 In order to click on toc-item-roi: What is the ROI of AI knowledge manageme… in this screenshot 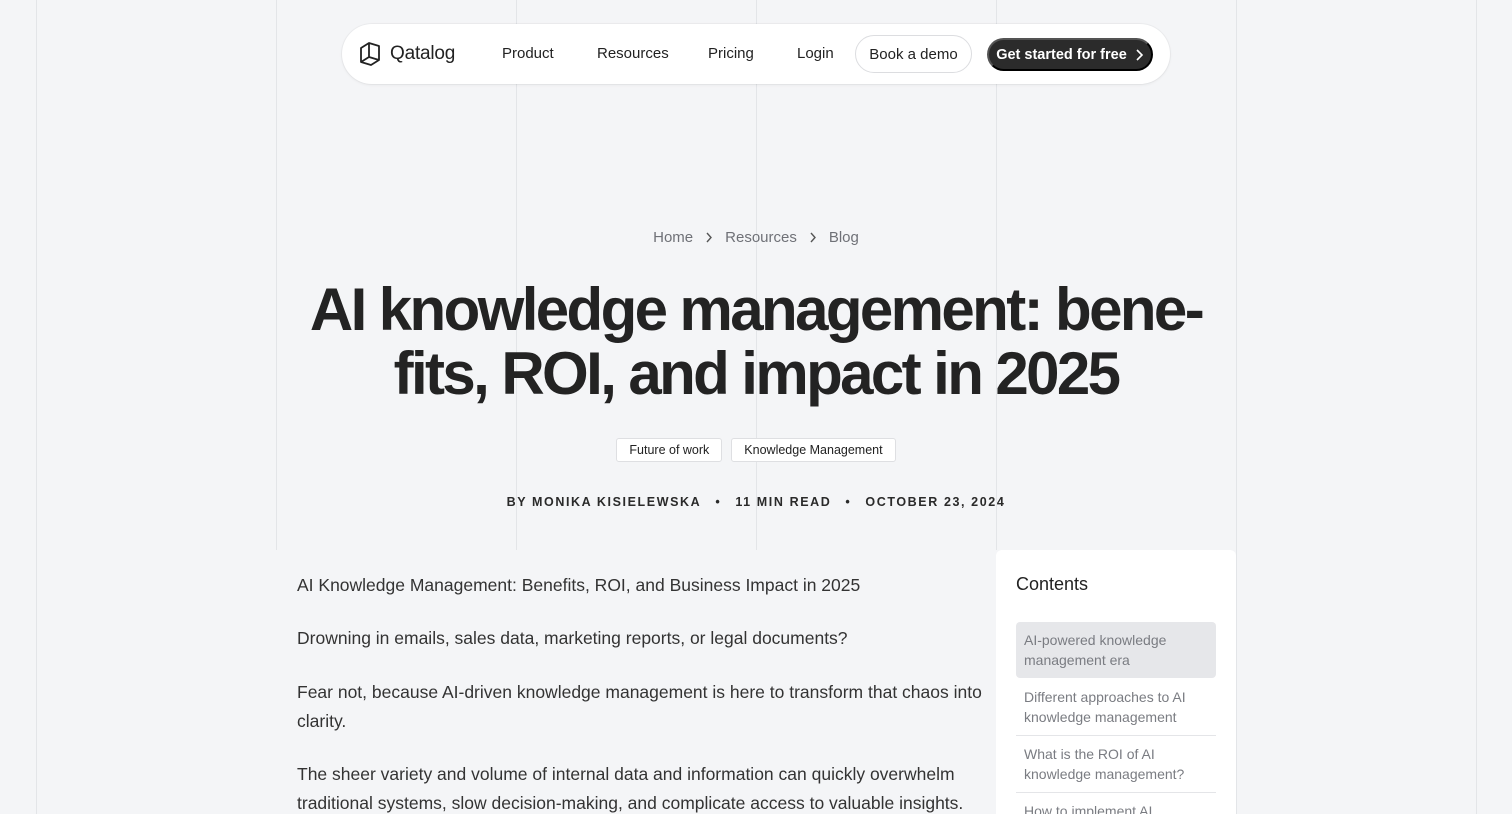, I will do `click(1116, 764)`.